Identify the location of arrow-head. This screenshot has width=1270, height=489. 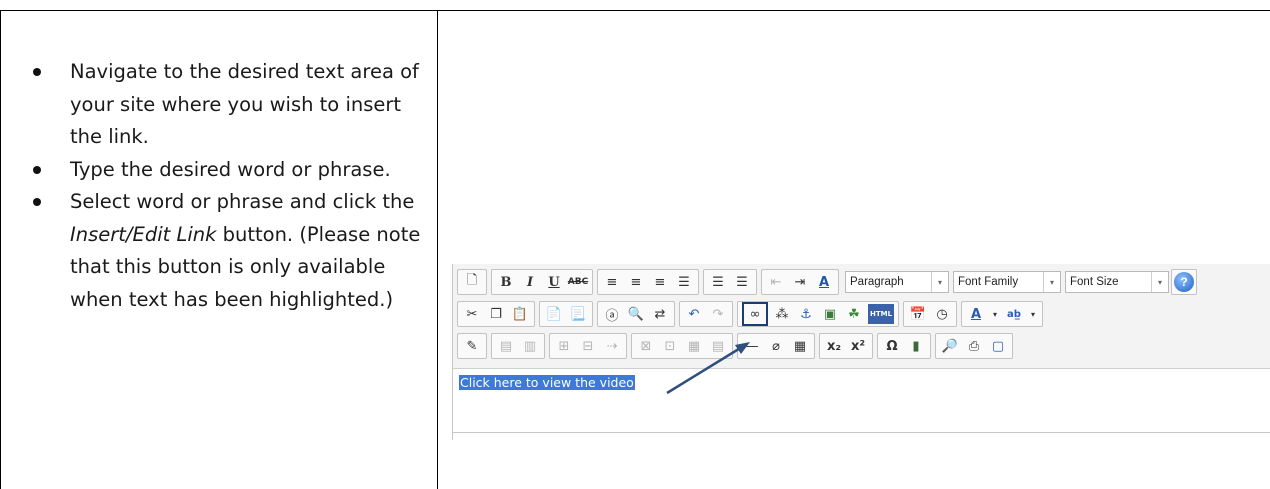
(742, 348).